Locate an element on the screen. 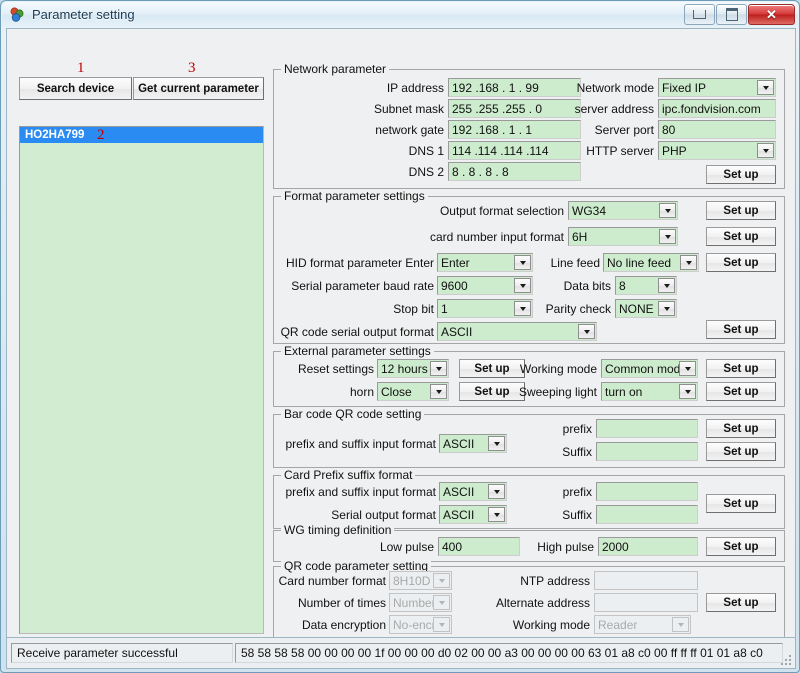 The width and height of the screenshot is (800, 673). input-card-prefix is located at coordinates (647, 491).